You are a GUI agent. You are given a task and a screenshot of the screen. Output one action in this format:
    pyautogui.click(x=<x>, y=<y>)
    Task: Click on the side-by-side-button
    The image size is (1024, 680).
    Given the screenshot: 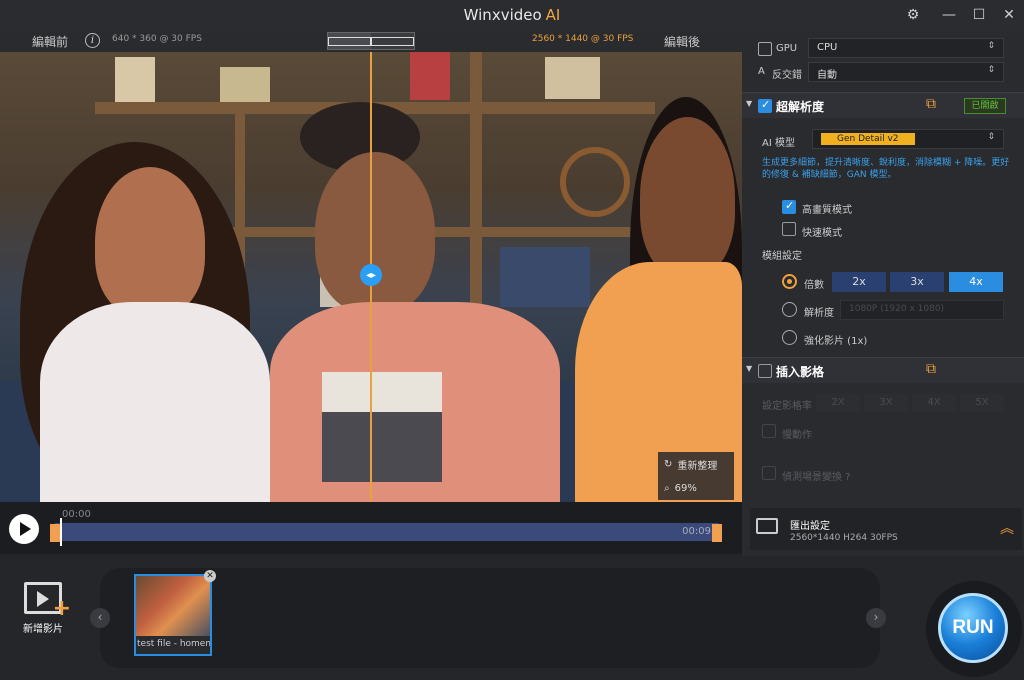 What is the action you would take?
    pyautogui.click(x=392, y=41)
    